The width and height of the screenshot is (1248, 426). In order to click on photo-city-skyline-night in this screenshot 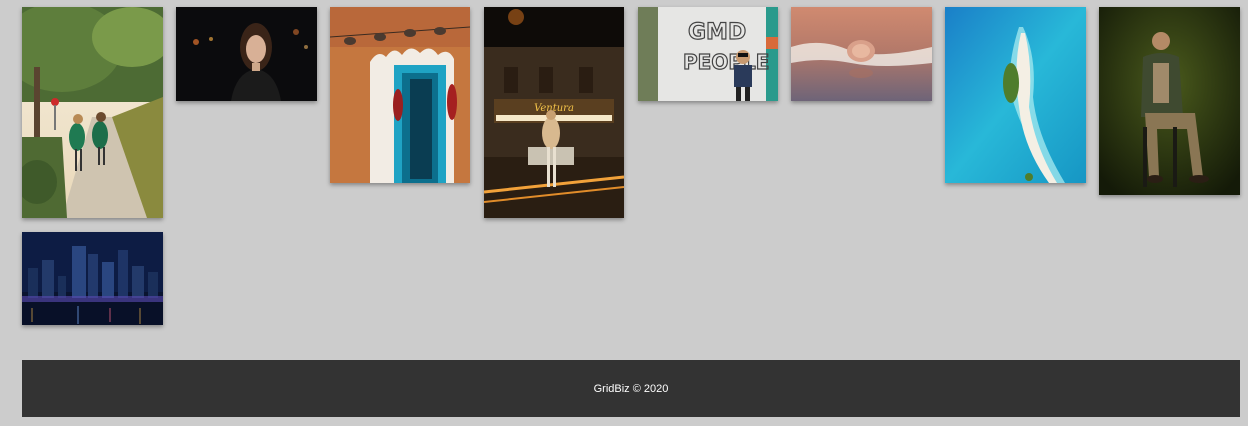, I will do `click(92, 278)`.